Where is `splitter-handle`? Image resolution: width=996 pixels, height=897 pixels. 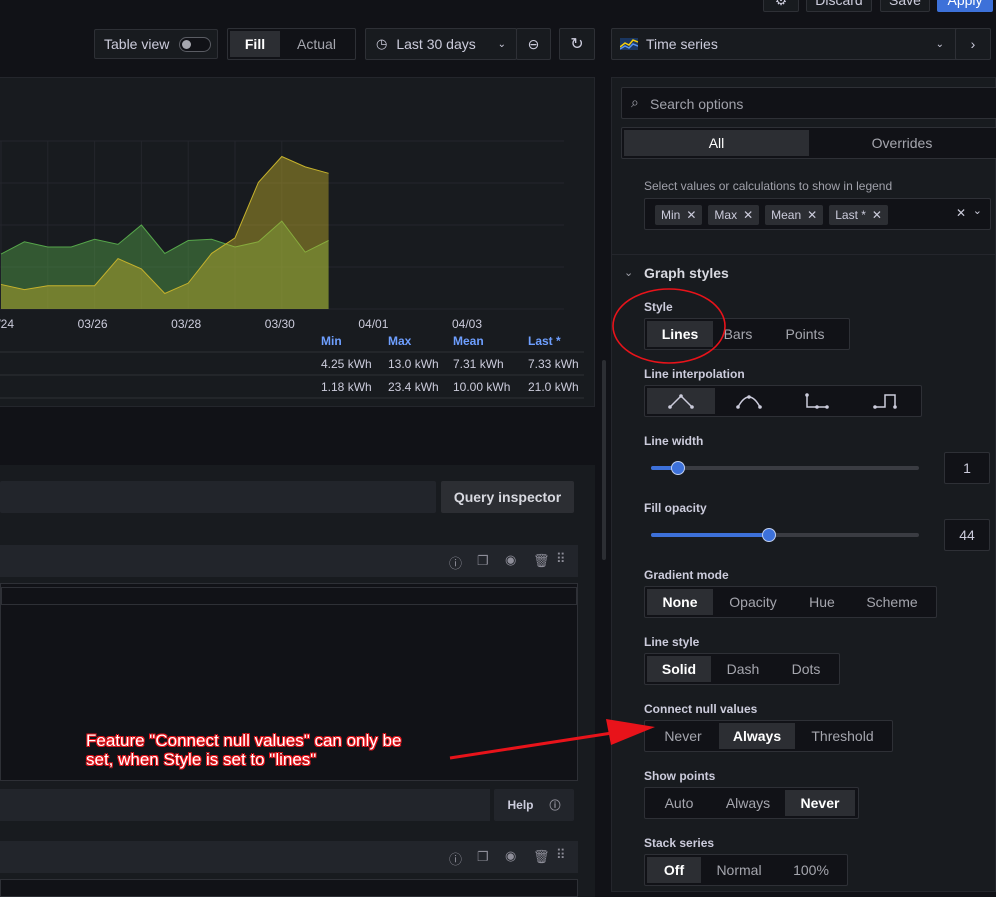 splitter-handle is located at coordinates (604, 460).